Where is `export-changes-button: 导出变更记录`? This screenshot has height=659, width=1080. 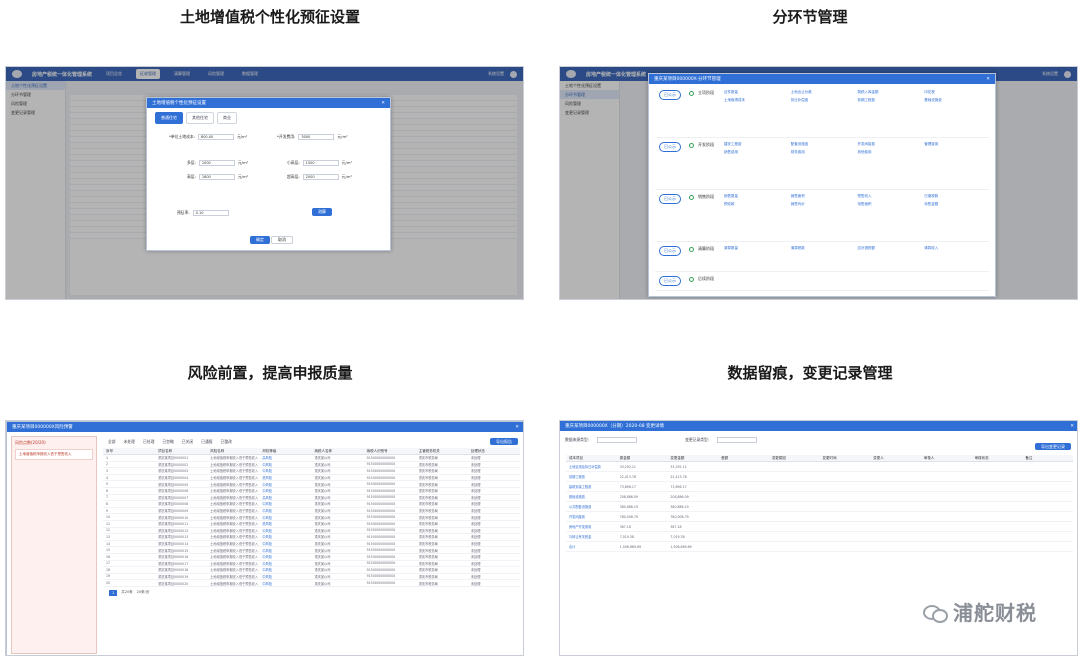 export-changes-button: 导出变更记录 is located at coordinates (1053, 446).